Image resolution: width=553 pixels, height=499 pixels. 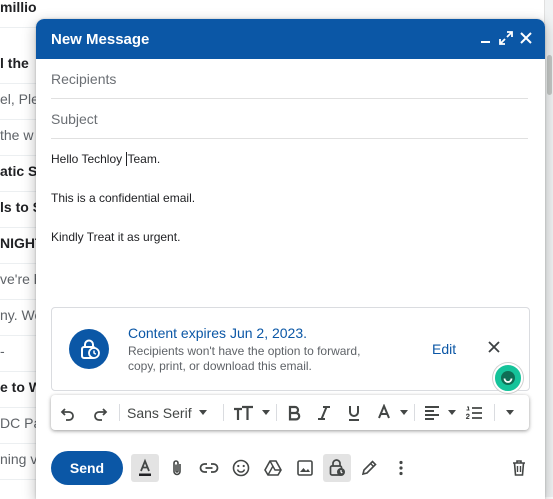 What do you see at coordinates (20, 14) in the screenshot?
I see `inbox-row: millio` at bounding box center [20, 14].